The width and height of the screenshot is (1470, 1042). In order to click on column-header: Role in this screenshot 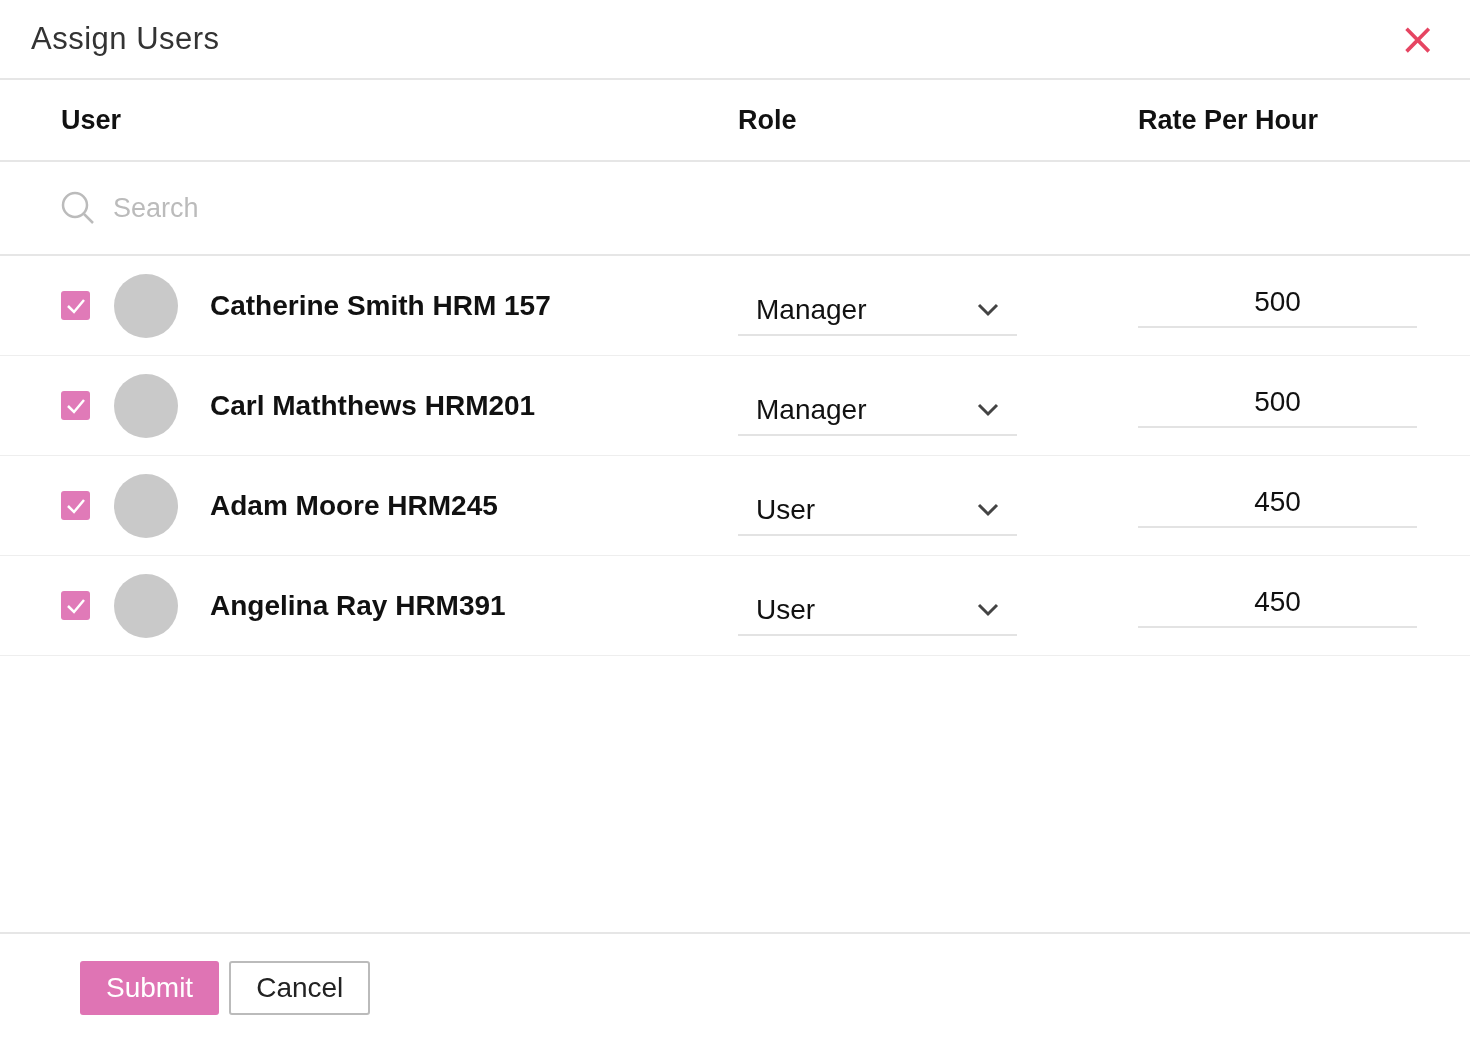, I will do `click(768, 120)`.